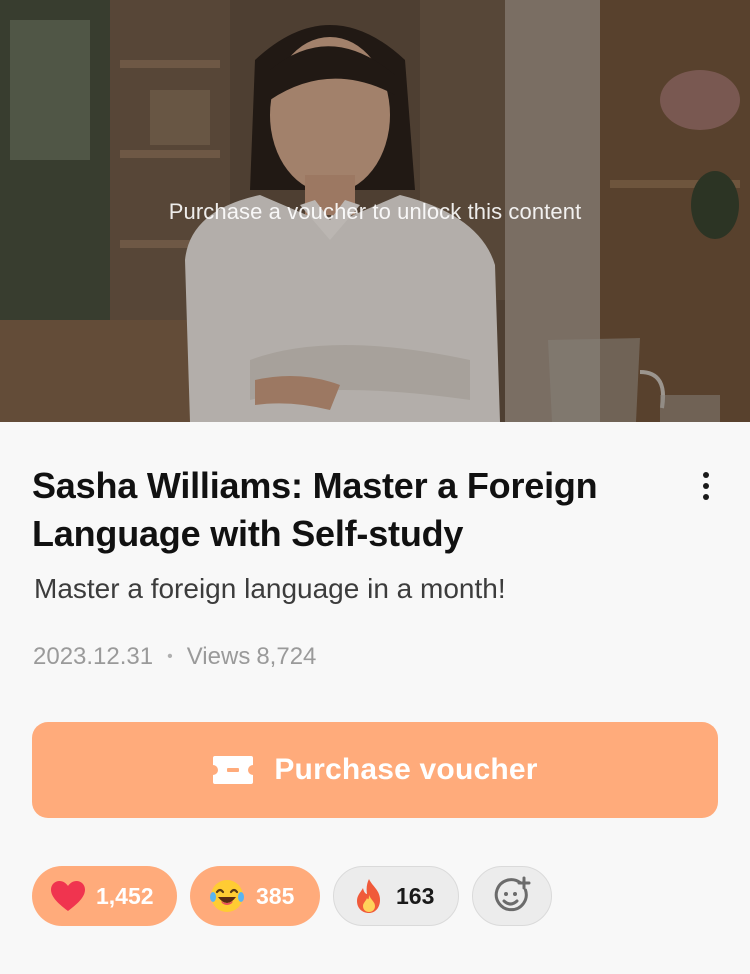  Describe the element at coordinates (233, 770) in the screenshot. I see `ticket-icon` at that location.